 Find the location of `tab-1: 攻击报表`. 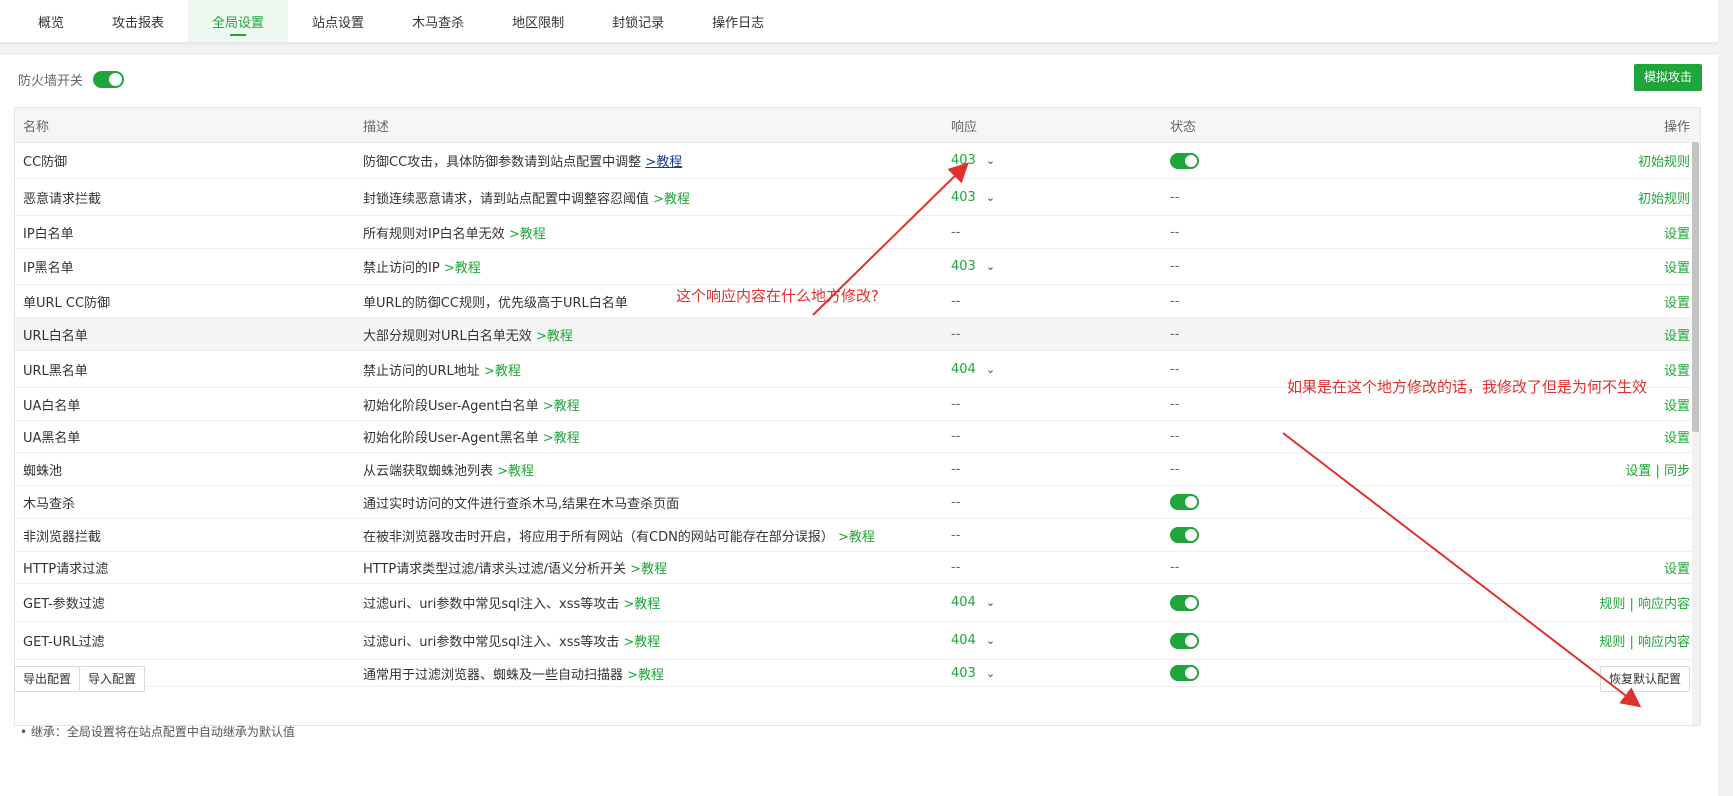

tab-1: 攻击报表 is located at coordinates (138, 21).